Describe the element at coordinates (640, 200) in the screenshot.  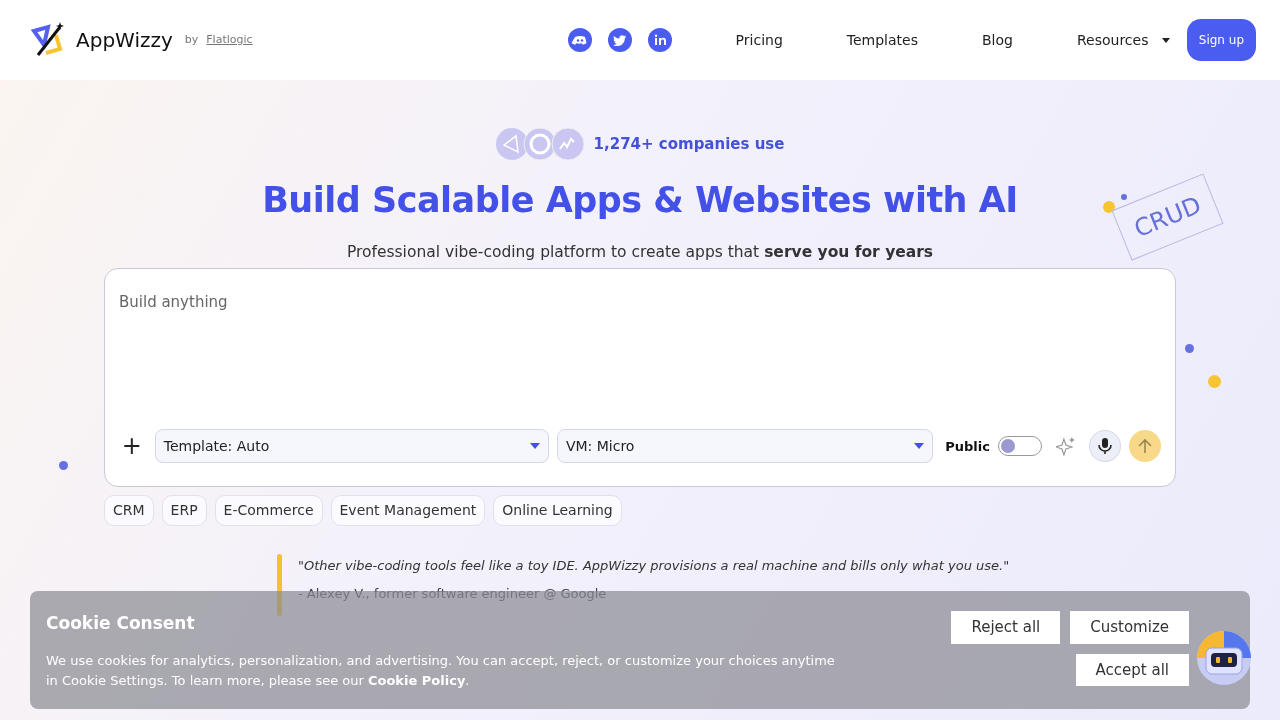
I see `hero-title: Build Scalable Apps & Websites with AI` at that location.